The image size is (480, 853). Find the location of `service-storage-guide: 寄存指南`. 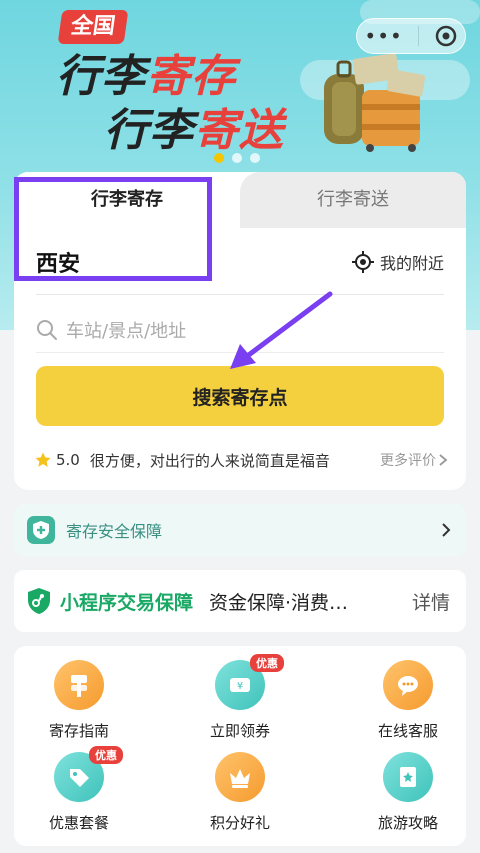

service-storage-guide: 寄存指南 is located at coordinates (79, 706).